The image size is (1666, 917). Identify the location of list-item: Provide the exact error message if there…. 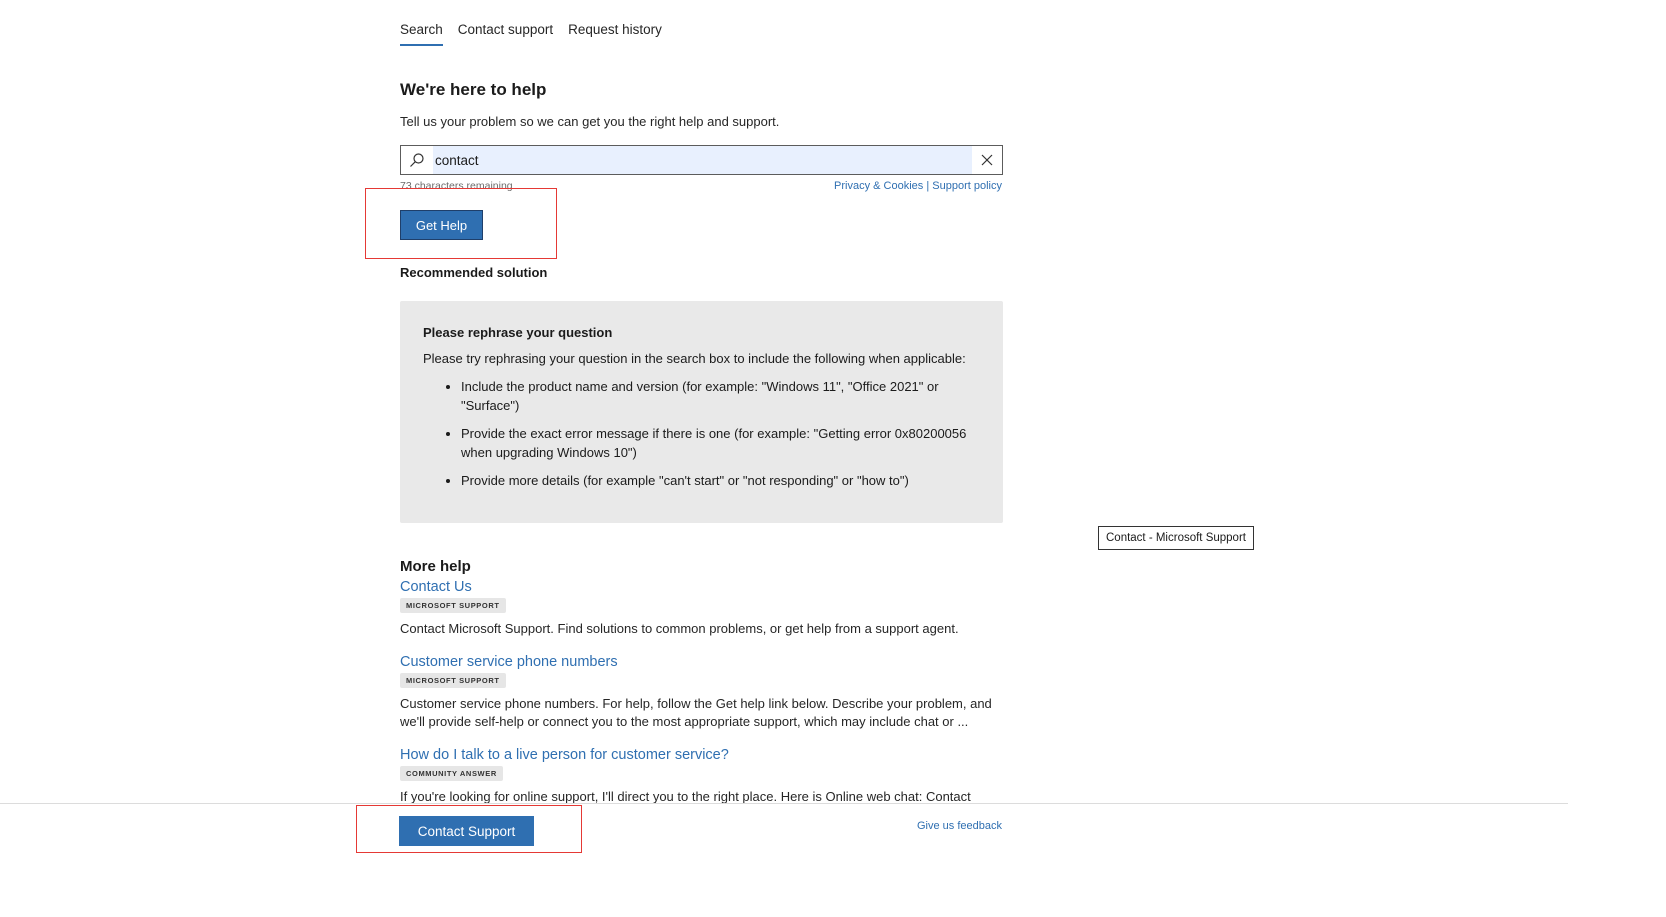
(720, 443).